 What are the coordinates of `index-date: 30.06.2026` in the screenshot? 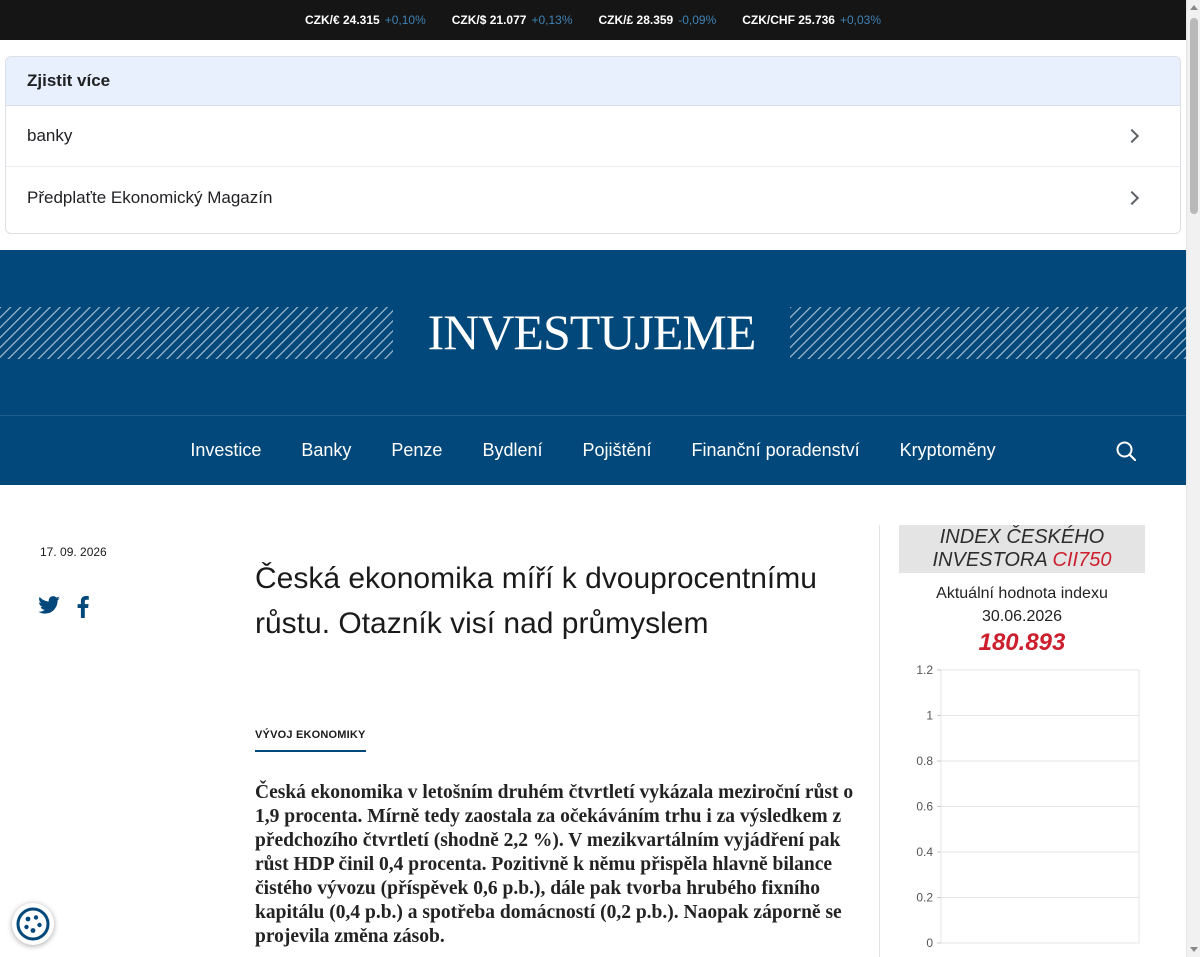 It's located at (1022, 616).